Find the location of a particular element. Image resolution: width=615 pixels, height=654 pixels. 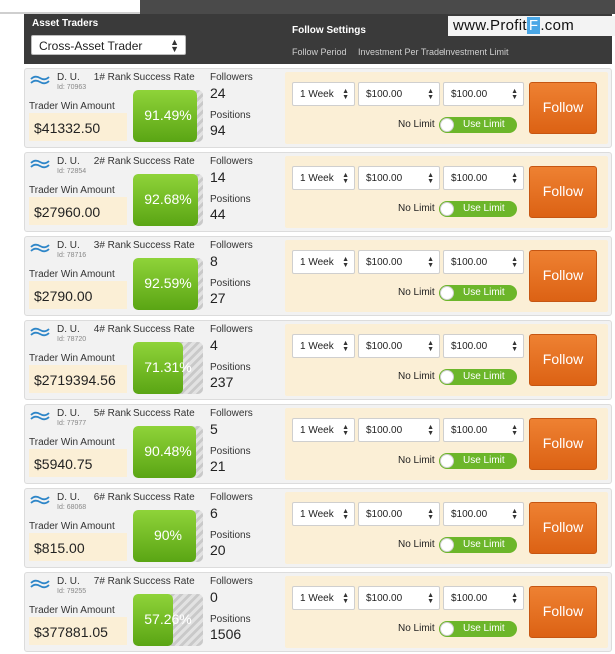

trader-type-select: Cross-Asset Trader ▲ ▼ is located at coordinates (108, 45).